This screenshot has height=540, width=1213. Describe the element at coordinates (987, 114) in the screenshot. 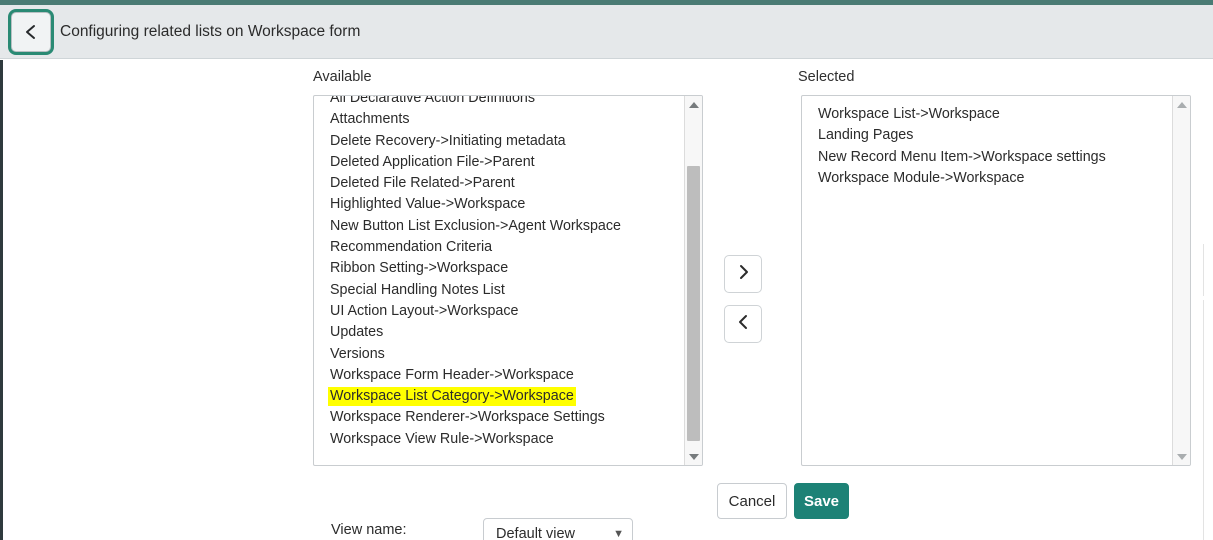

I see `list-item: Workspace List->Workspace` at that location.